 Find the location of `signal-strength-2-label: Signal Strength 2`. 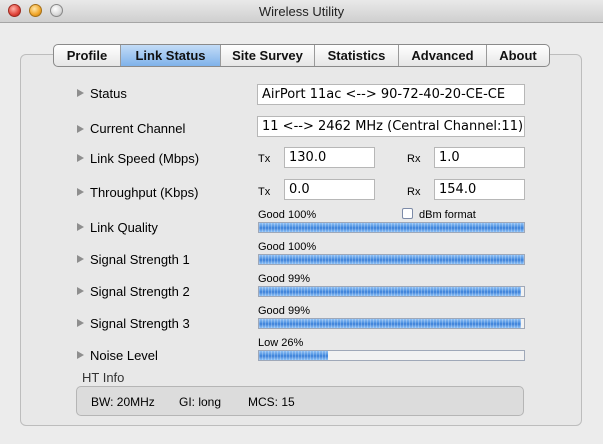

signal-strength-2-label: Signal Strength 2 is located at coordinates (140, 291).